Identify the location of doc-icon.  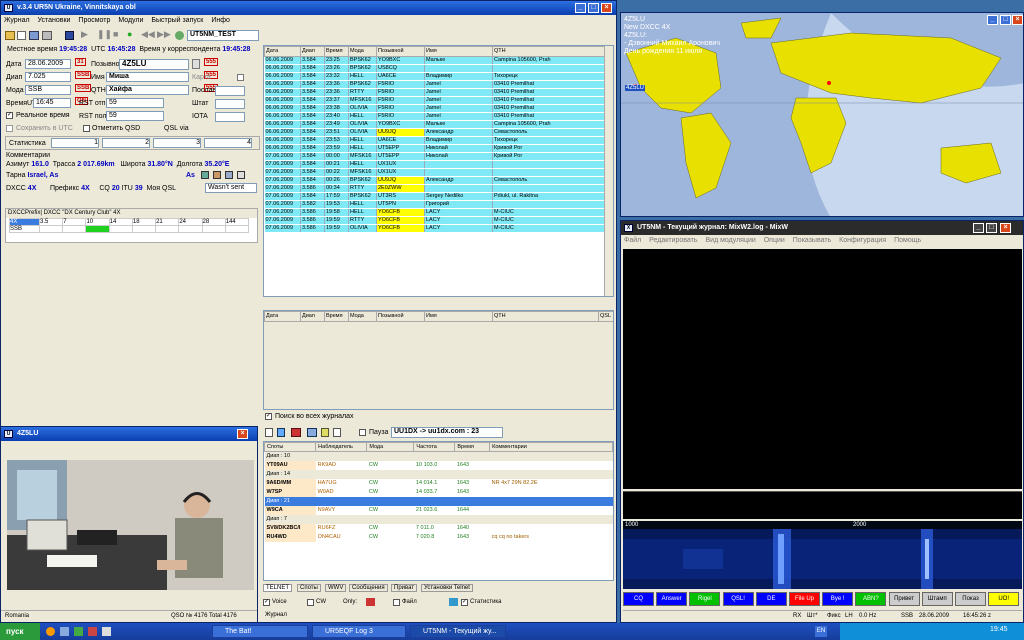
(269, 432).